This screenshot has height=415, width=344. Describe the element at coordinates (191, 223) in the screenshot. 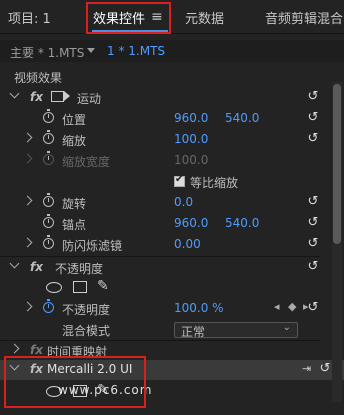

I see `anchor-x-value: 960.0` at that location.